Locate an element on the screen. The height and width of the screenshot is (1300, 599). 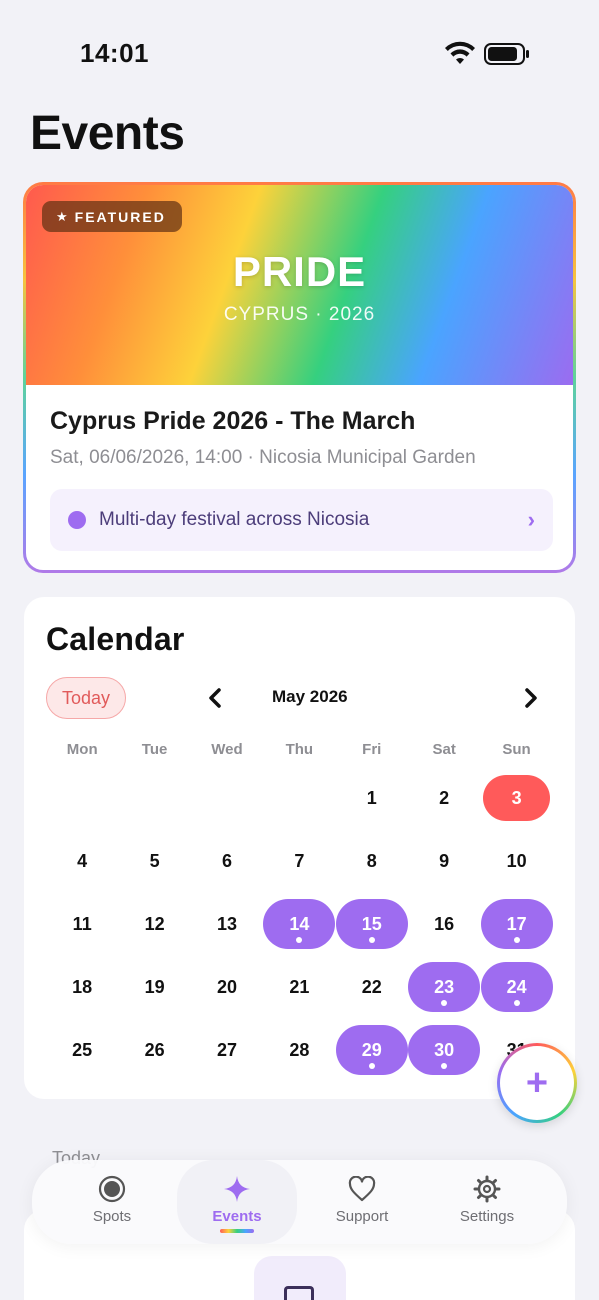
calendar-day: 21 is located at coordinates (299, 987).